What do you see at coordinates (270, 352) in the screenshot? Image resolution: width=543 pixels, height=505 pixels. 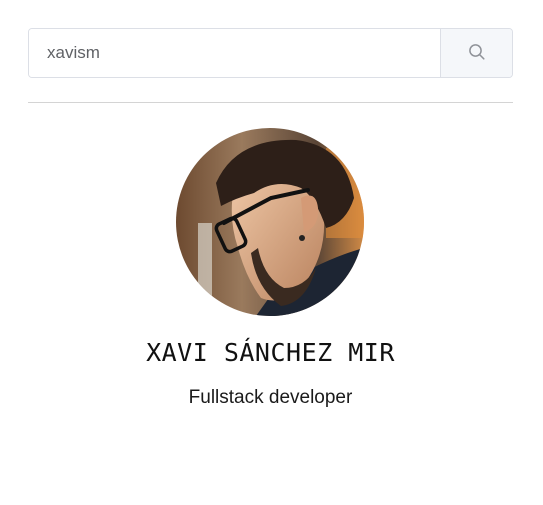 I see `profile-name: XAVI SÁNCHEZ MIR` at bounding box center [270, 352].